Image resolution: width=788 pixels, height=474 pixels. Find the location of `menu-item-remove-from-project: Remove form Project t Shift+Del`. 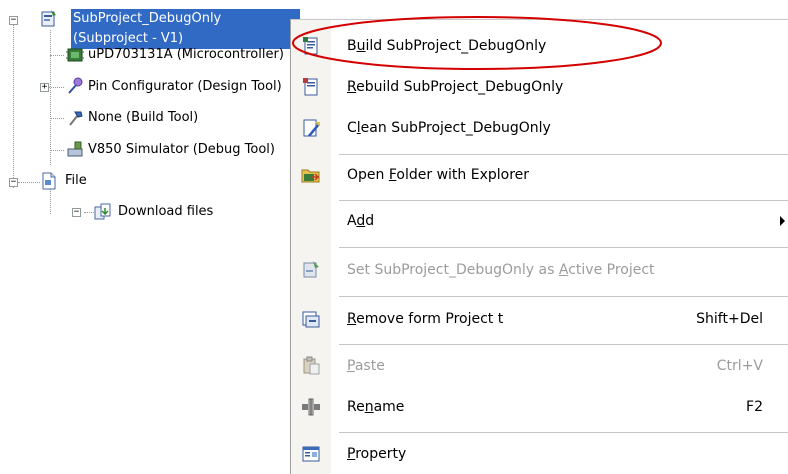

menu-item-remove-from-project: Remove form Project t Shift+Del is located at coordinates (539, 319).